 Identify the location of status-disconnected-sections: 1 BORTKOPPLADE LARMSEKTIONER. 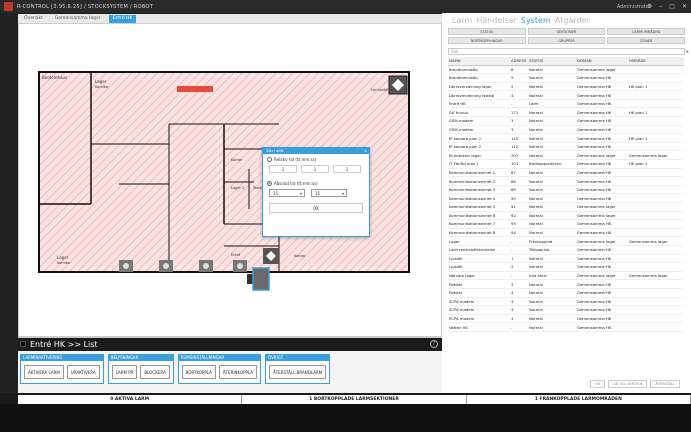
(354, 399).